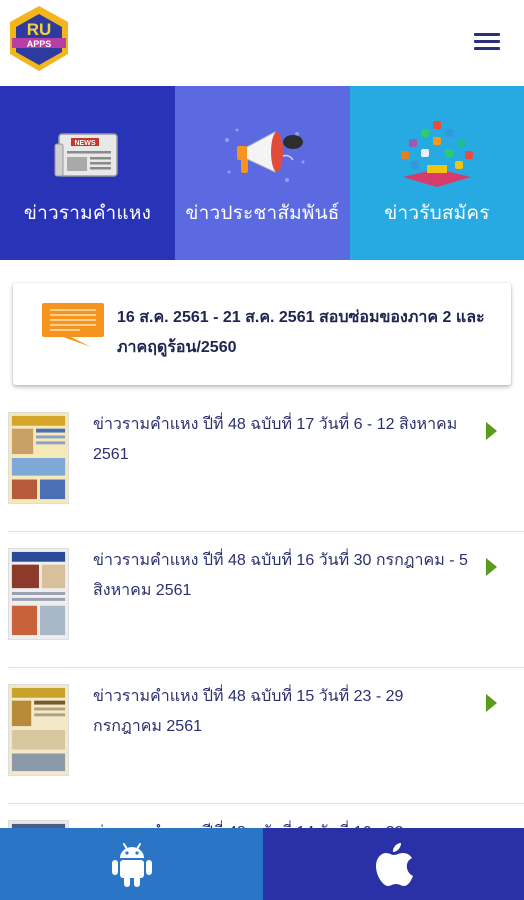  I want to click on newspaper-icon: NEWS, so click(87, 155).